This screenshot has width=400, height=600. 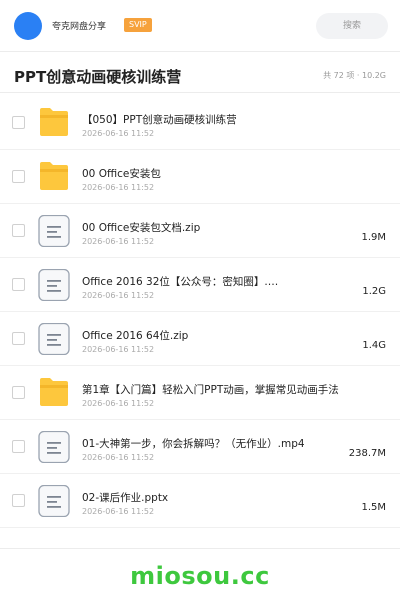 I want to click on share-owner-name: 夸克网盘分享, so click(x=79, y=27).